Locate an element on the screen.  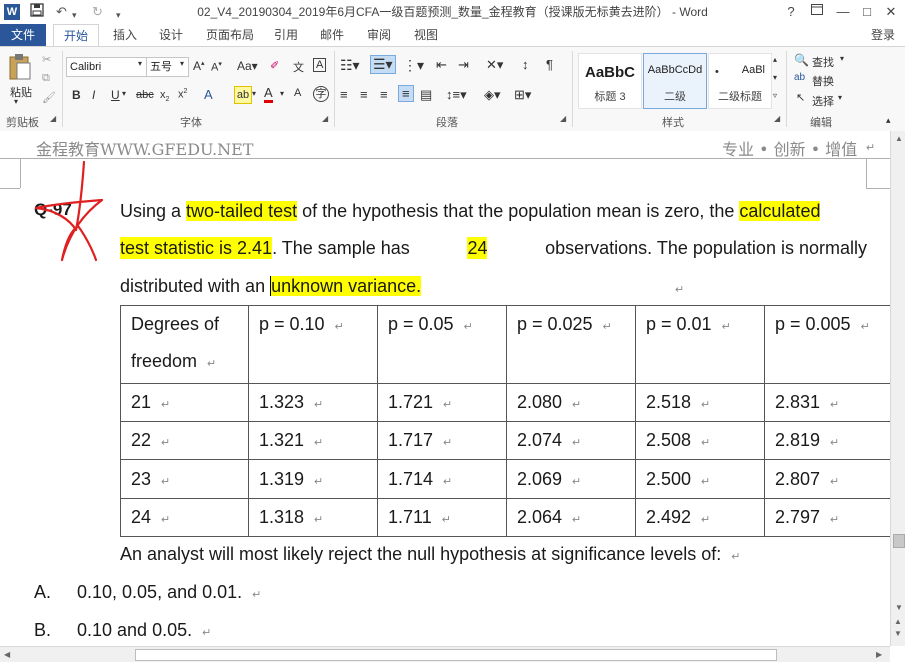
restore-button: □ is located at coordinates (867, 12).